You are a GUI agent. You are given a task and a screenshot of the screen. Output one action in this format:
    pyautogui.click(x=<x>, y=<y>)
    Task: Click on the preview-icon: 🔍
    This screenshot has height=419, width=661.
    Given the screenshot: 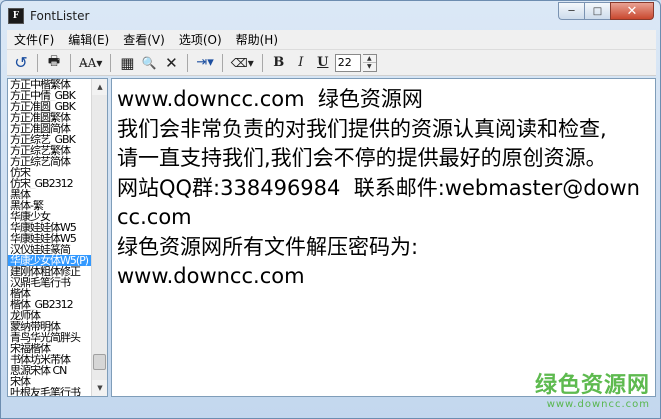 What is the action you would take?
    pyautogui.click(x=149, y=63)
    